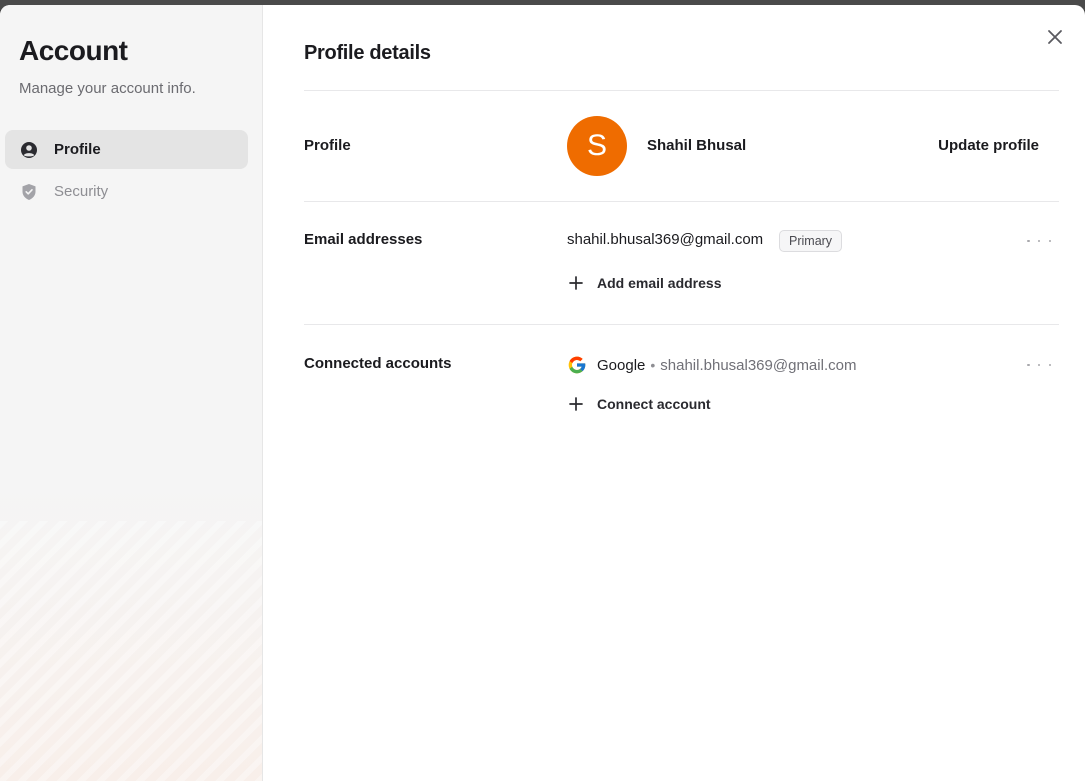 The height and width of the screenshot is (781, 1085). Describe the element at coordinates (126, 149) in the screenshot. I see `sidebar-item-profile: Profile` at that location.